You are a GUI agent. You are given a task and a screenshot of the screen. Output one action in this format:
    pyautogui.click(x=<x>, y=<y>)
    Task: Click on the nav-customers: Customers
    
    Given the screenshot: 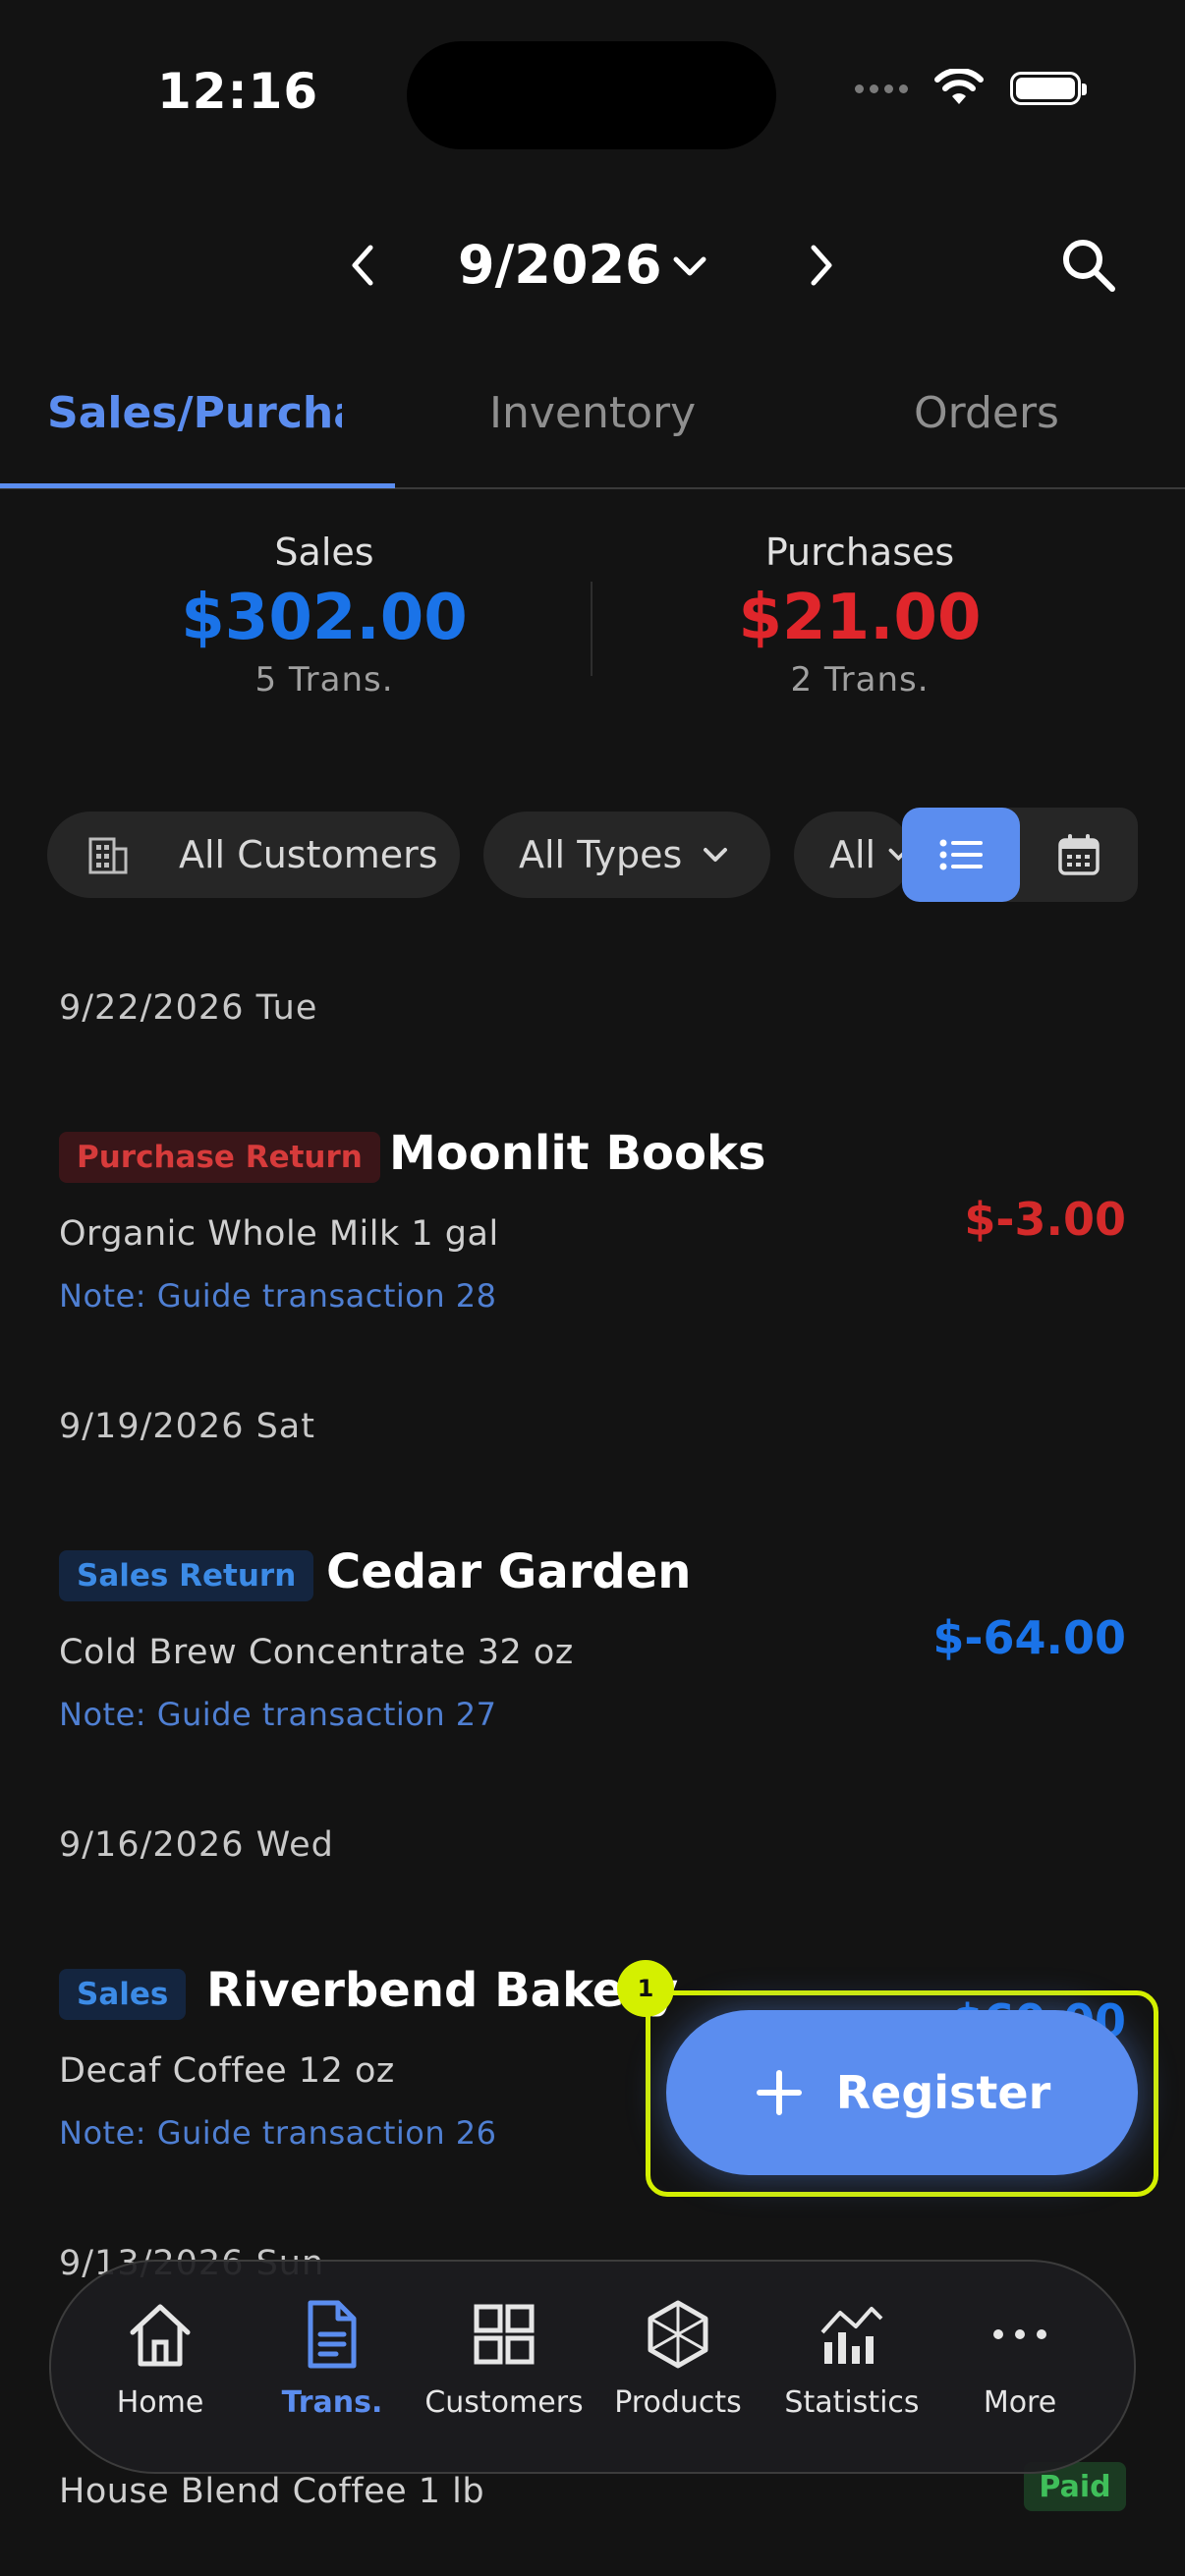 What is the action you would take?
    pyautogui.click(x=504, y=2368)
    